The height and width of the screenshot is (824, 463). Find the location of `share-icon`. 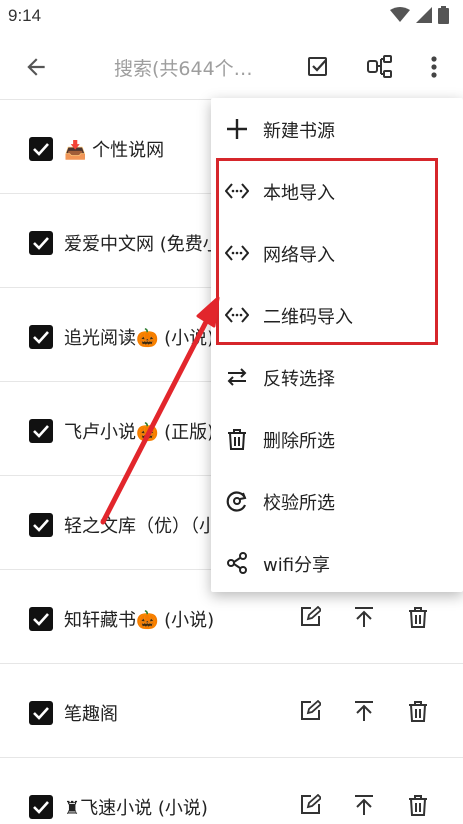

share-icon is located at coordinates (237, 563).